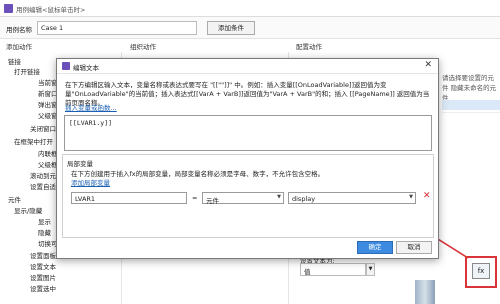 This screenshot has height=304, width=500. I want to click on tree-item: 设置选中, so click(43, 288).